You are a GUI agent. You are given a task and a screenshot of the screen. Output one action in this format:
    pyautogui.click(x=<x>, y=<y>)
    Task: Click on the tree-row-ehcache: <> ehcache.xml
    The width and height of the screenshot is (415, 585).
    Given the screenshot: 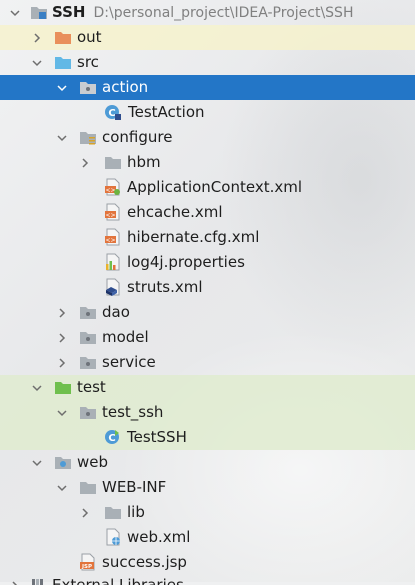 What is the action you would take?
    pyautogui.click(x=207, y=212)
    